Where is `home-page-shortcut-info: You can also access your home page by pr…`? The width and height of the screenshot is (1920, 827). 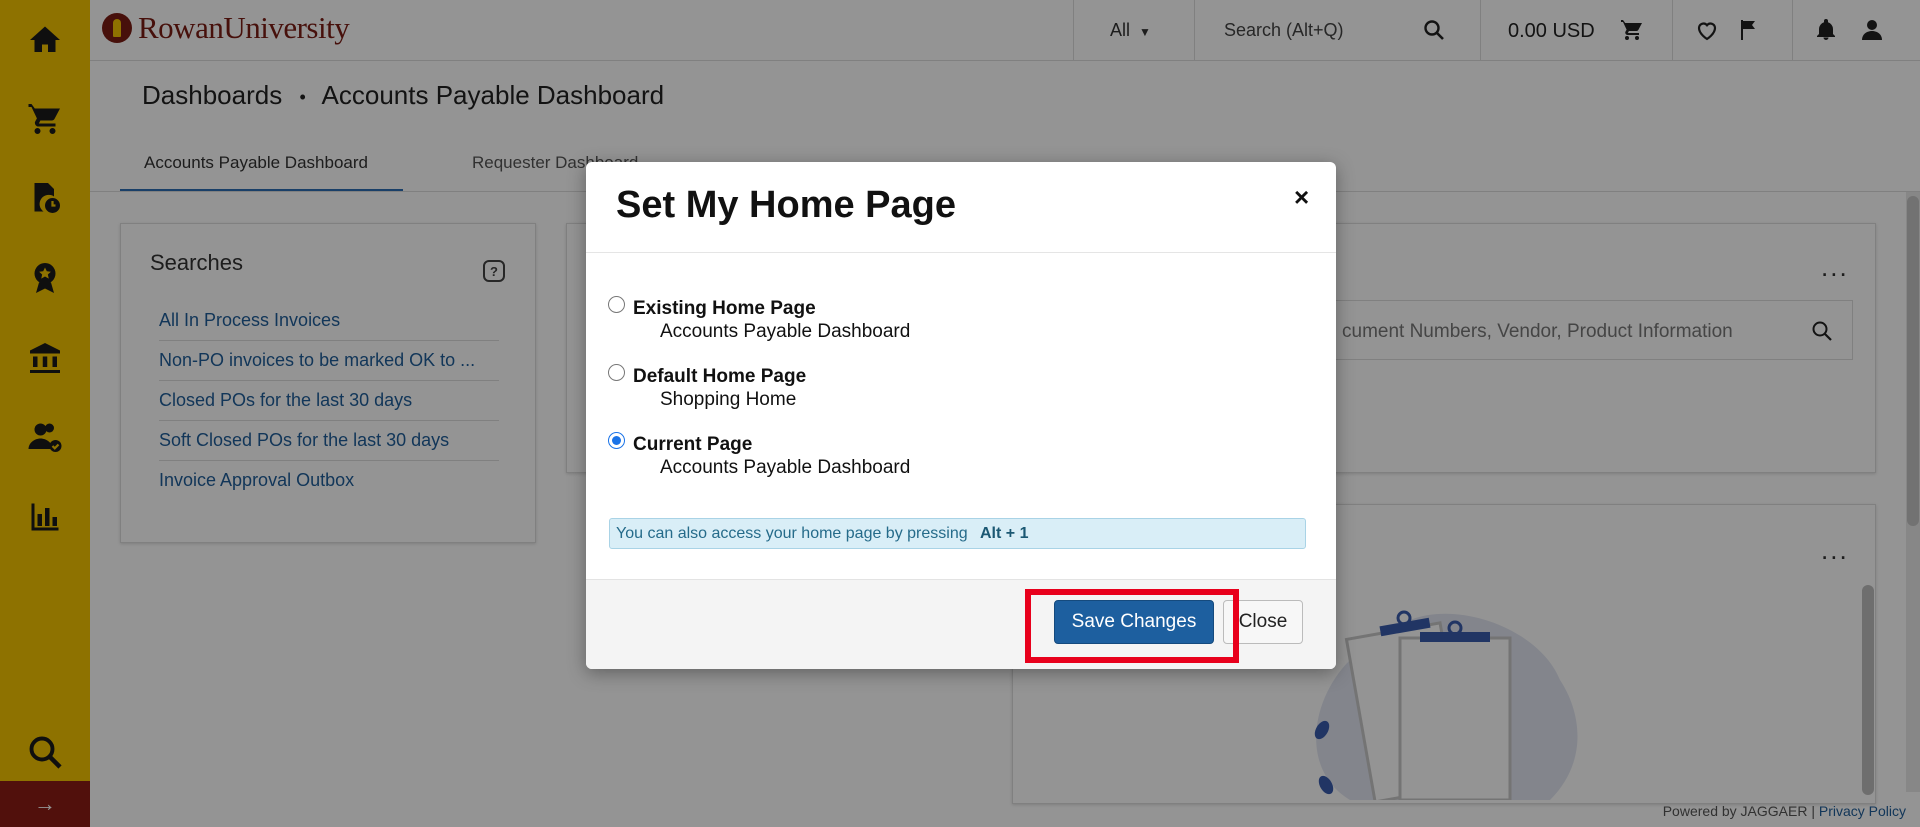
home-page-shortcut-info: You can also access your home page by pr… is located at coordinates (957, 533).